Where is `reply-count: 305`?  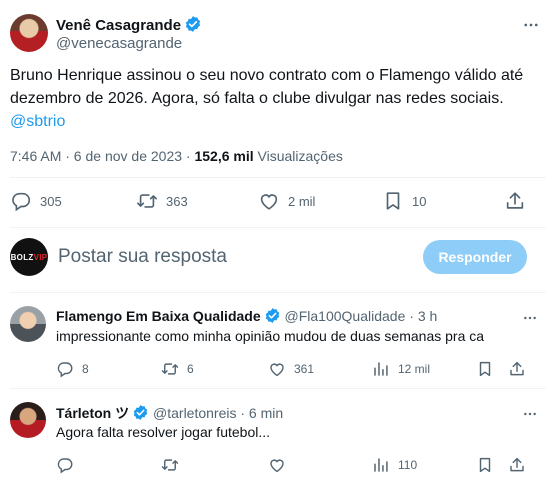
reply-count: 305 is located at coordinates (51, 201).